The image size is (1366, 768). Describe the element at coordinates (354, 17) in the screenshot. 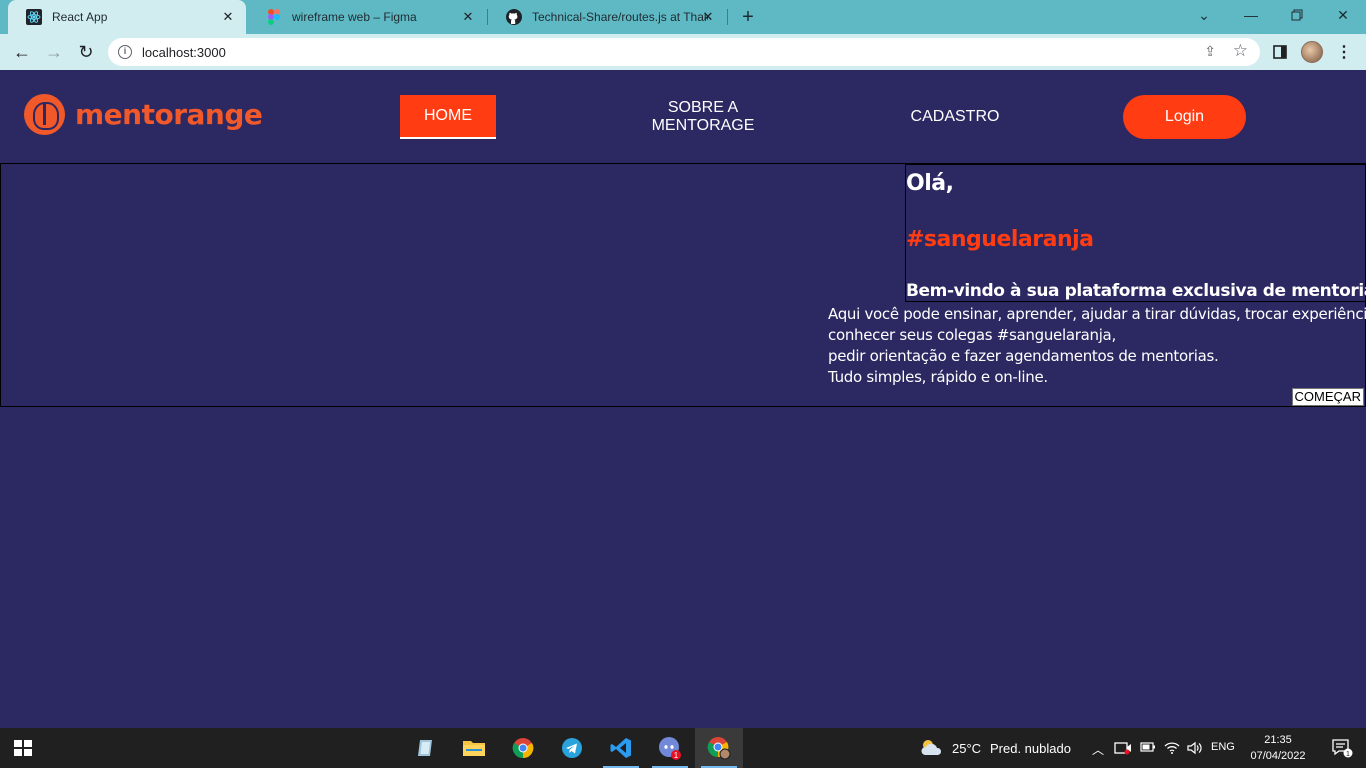

I see `tab-title: wireframe web – Figma` at that location.